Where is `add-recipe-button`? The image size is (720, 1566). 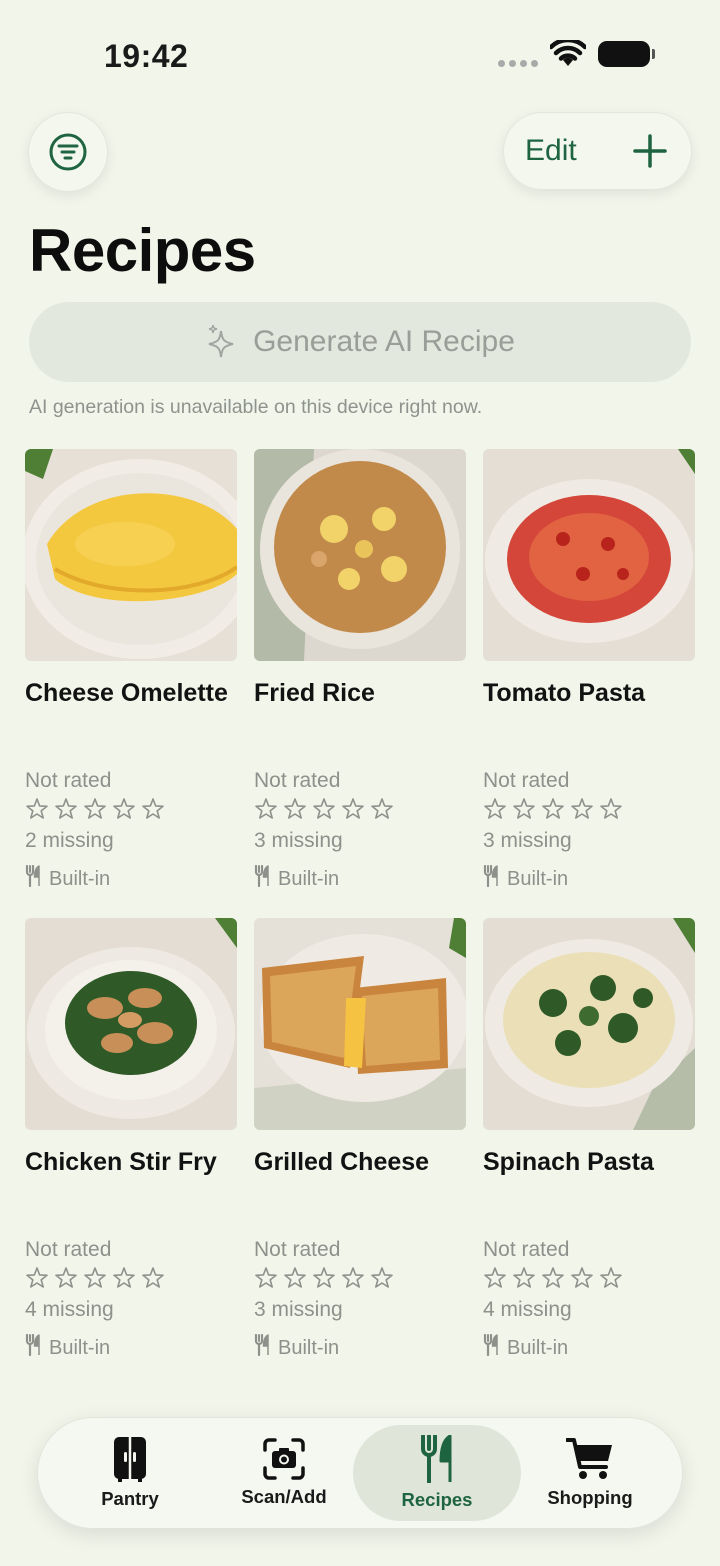
add-recipe-button is located at coordinates (650, 151).